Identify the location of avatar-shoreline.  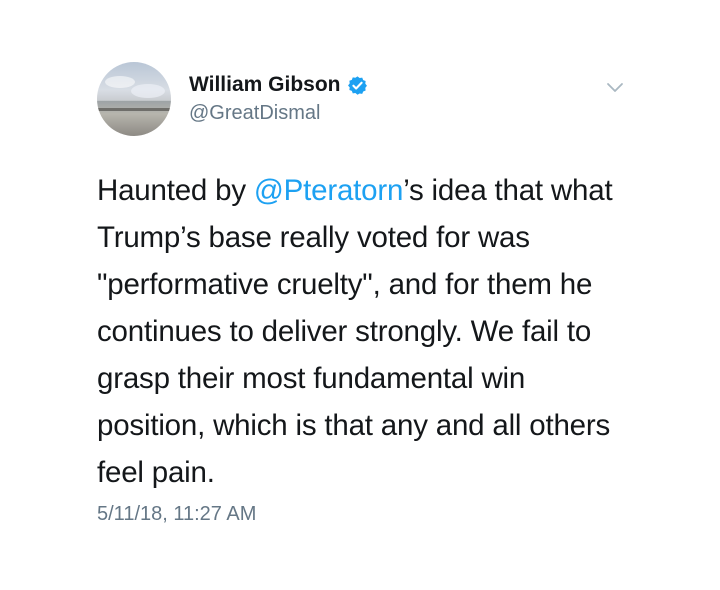
(134, 109).